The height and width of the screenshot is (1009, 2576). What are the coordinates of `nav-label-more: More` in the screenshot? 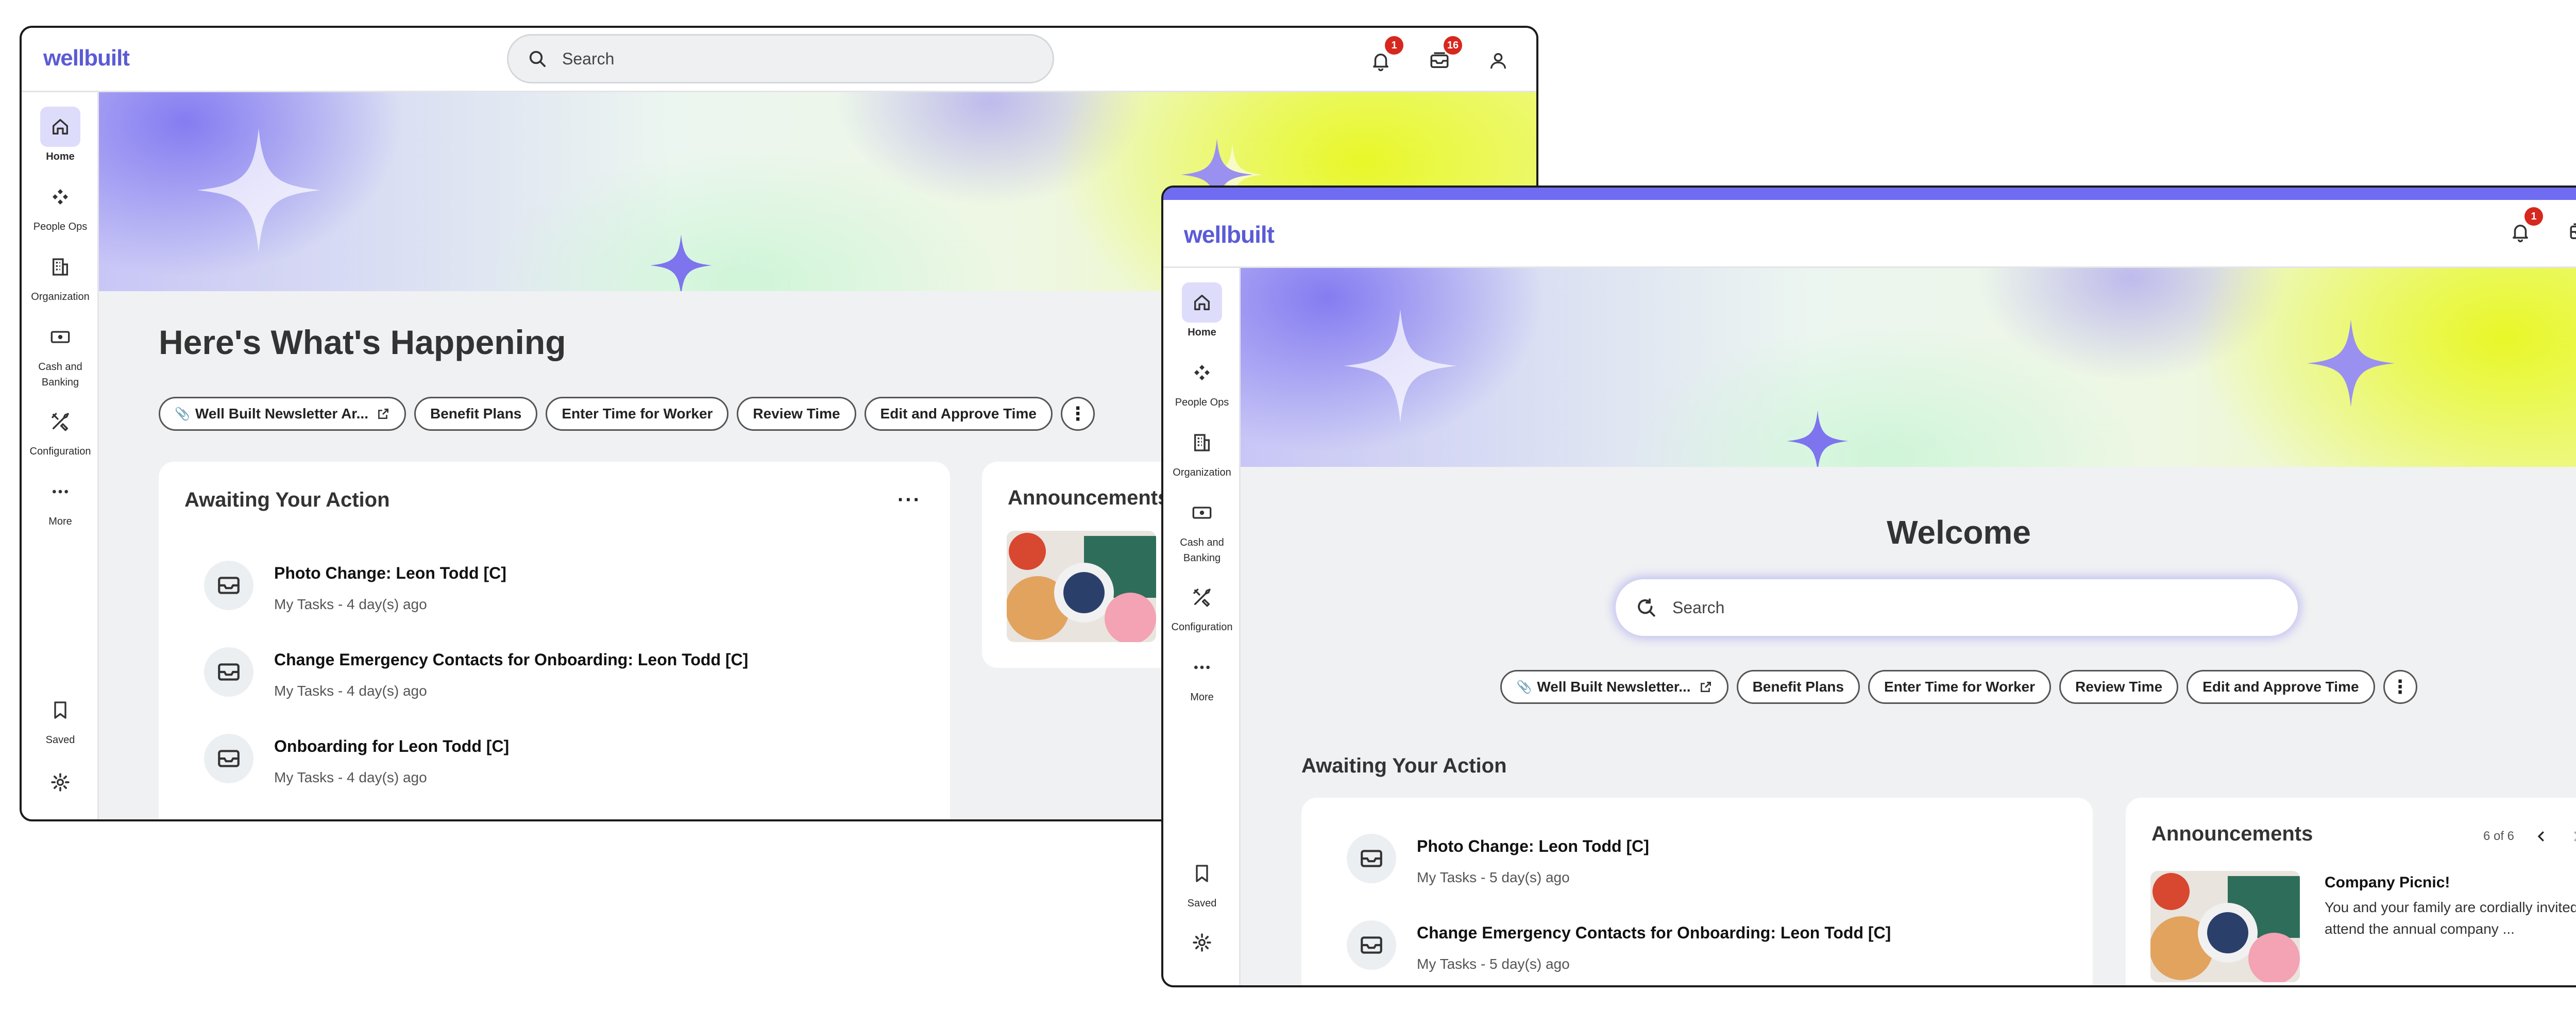 It's located at (60, 522).